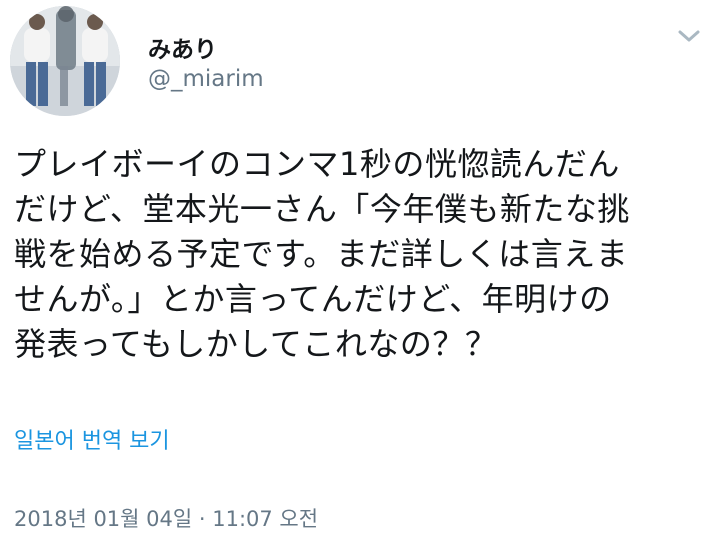  I want to click on tweet-timestamp: 2018년 01월 04일 · 11:07 오전, so click(166, 518).